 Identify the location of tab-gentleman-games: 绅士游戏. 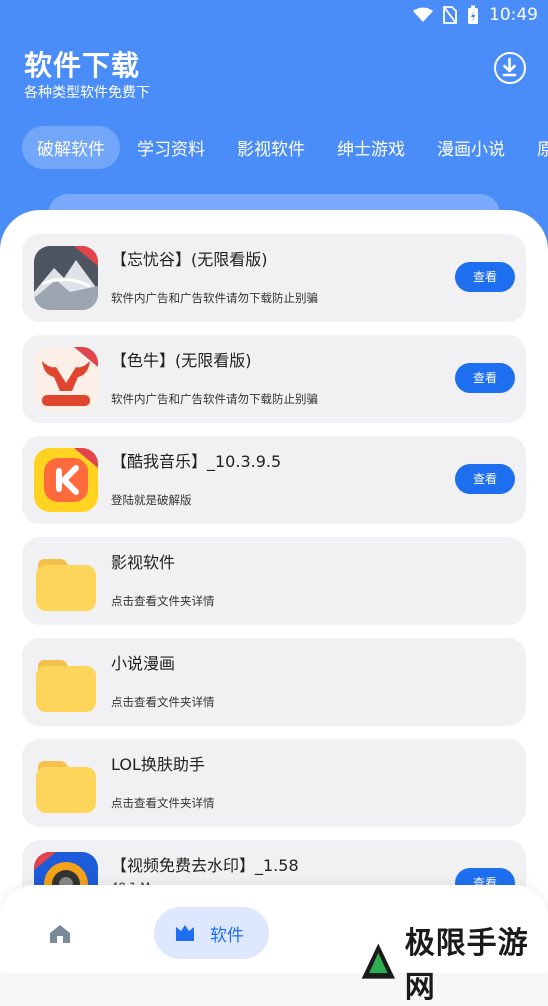
(371, 147).